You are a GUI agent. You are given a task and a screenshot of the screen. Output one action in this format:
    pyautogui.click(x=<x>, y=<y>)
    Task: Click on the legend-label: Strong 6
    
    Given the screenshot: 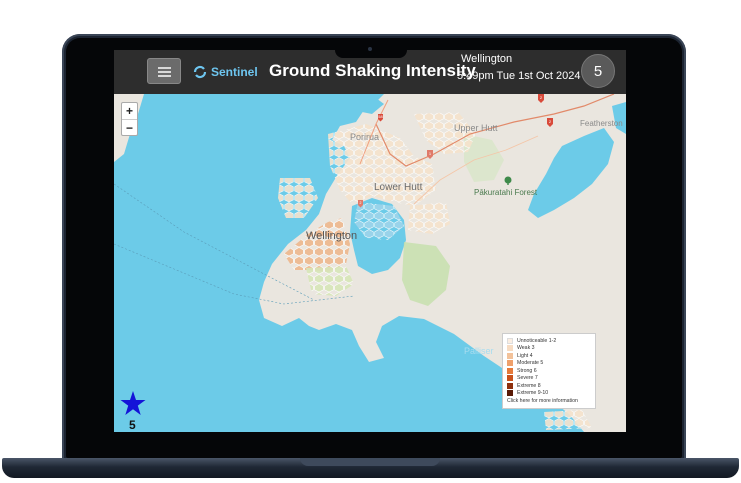 What is the action you would take?
    pyautogui.click(x=527, y=370)
    